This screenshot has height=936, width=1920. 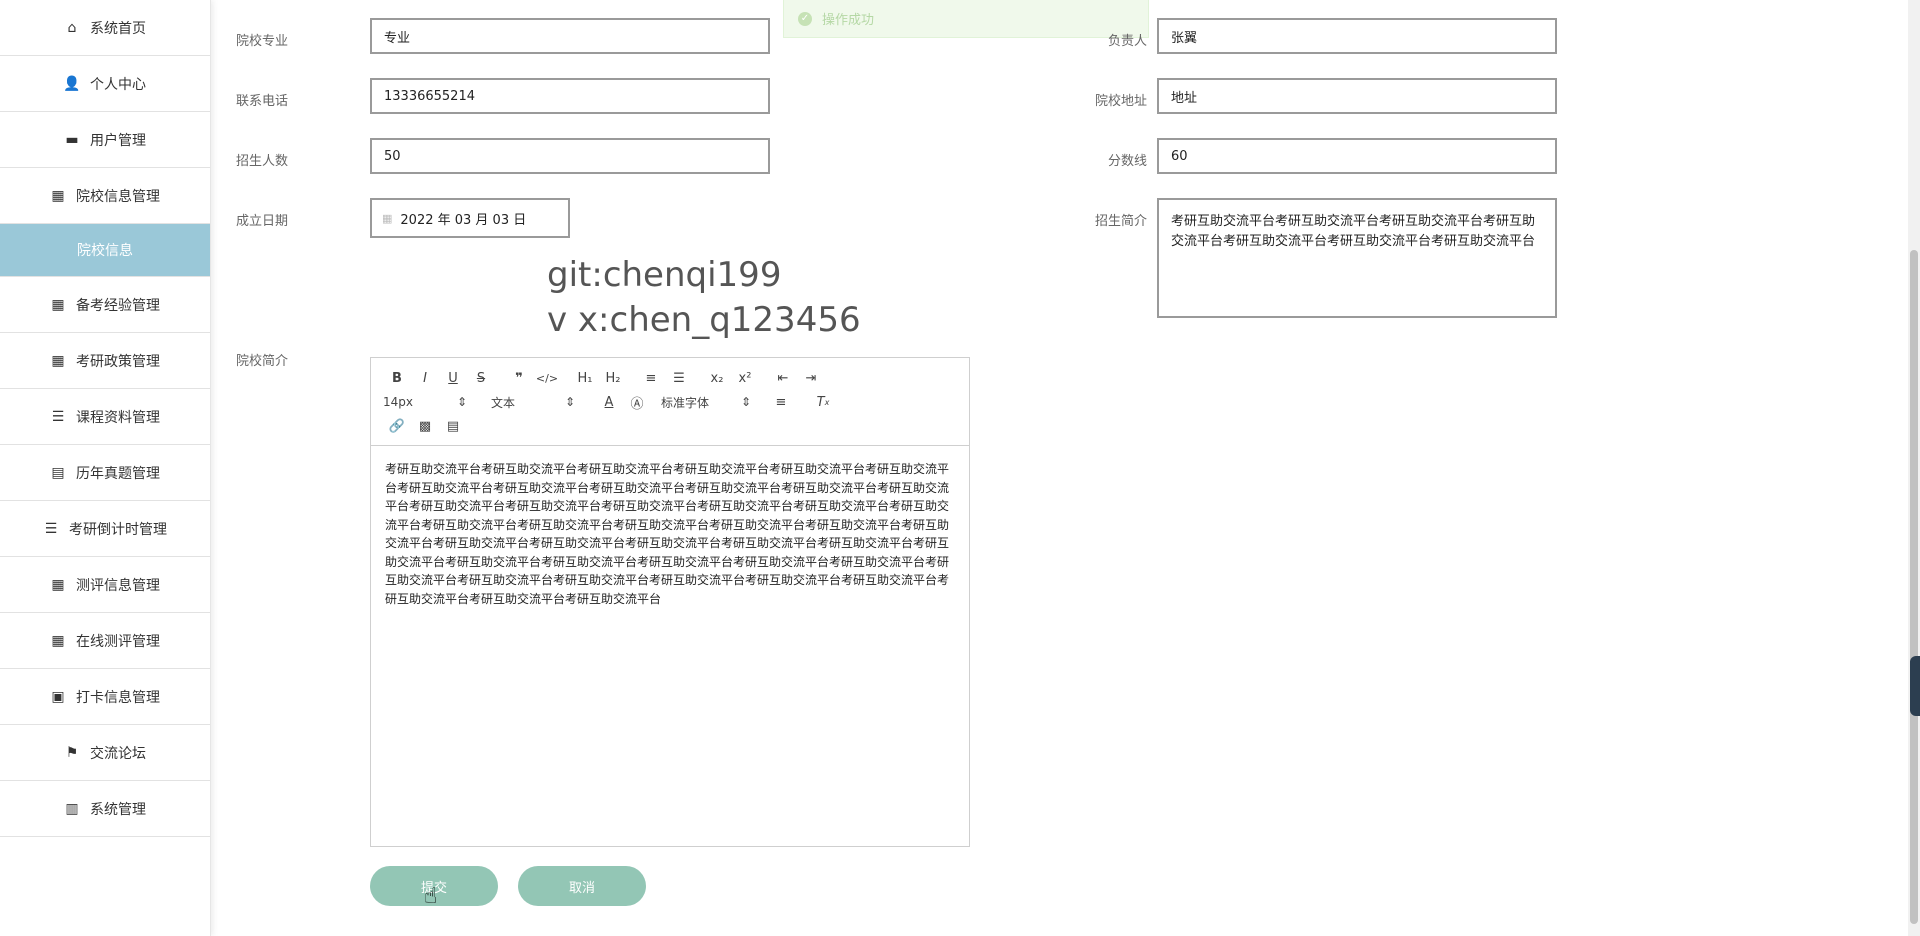 I want to click on enroll-input: 50, so click(x=570, y=156).